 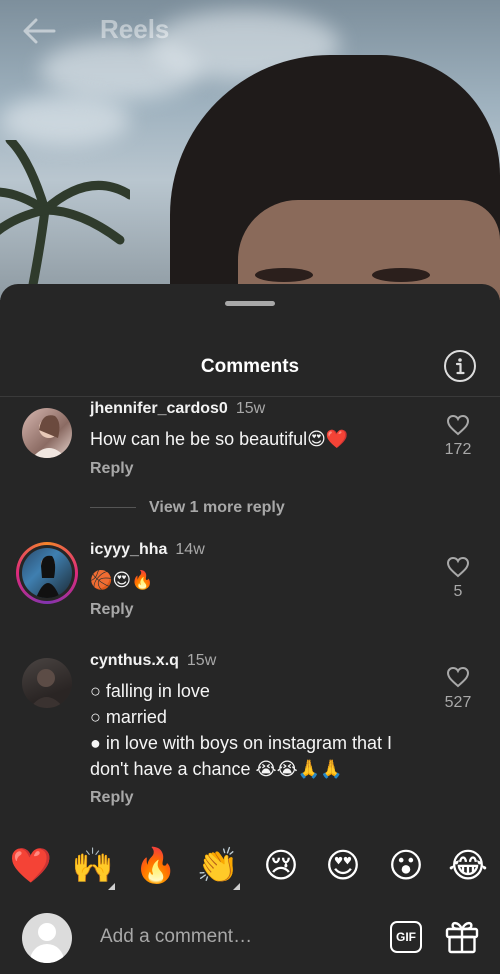 I want to click on comment-input-bar: GIF, so click(x=250, y=939).